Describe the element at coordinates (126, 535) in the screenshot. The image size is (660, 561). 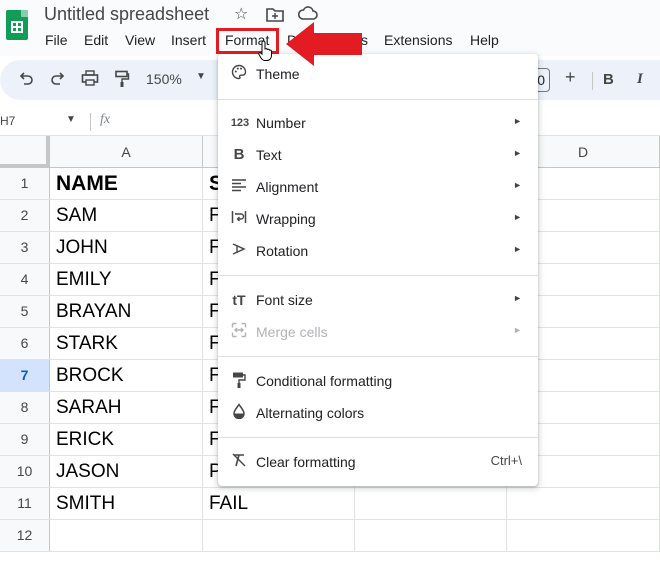
I see `cell-a` at that location.